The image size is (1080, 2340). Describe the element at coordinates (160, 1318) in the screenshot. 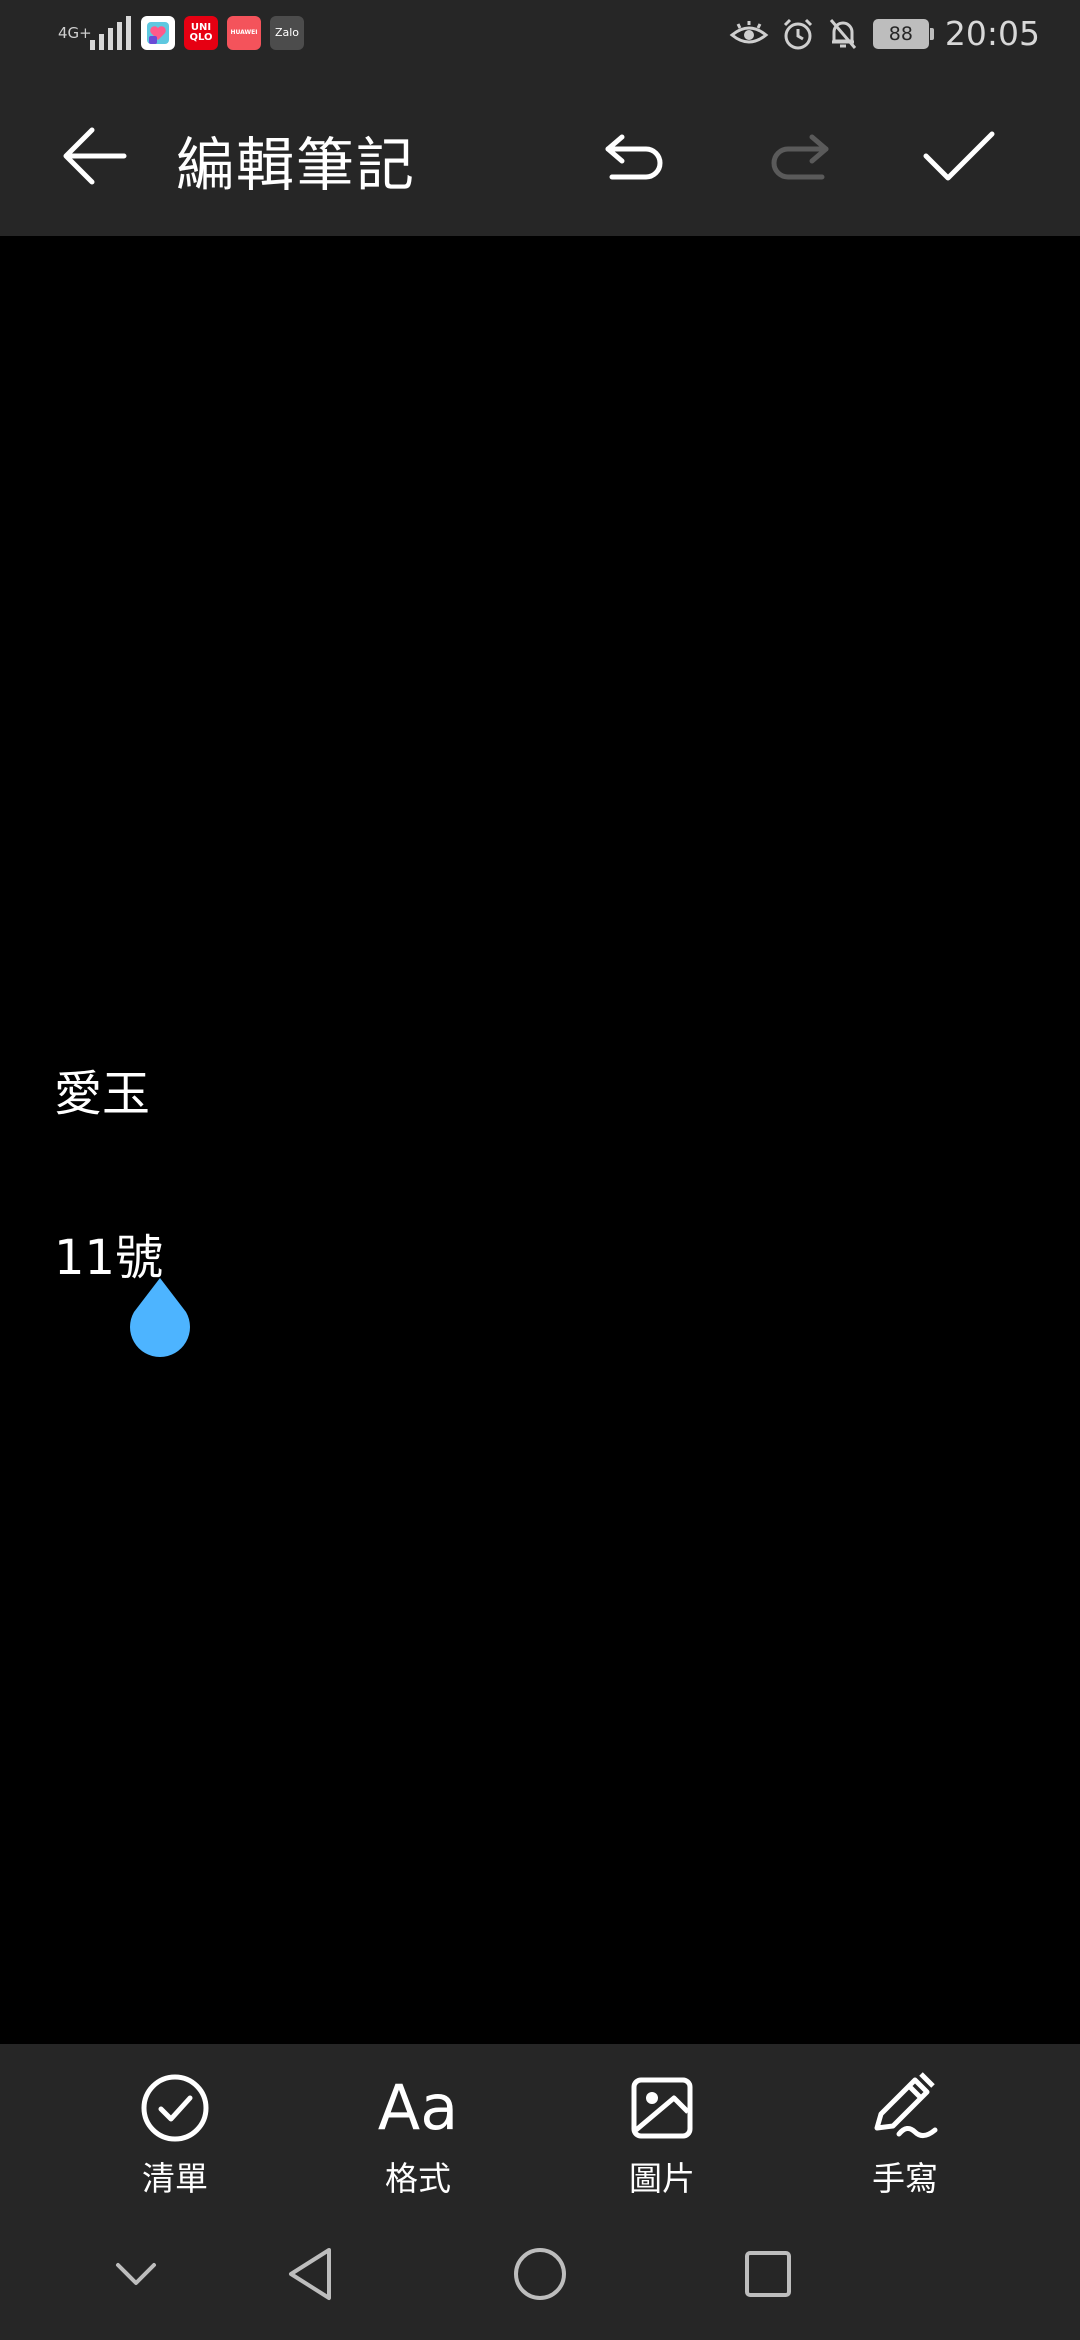

I see `text-cursor-handle` at that location.